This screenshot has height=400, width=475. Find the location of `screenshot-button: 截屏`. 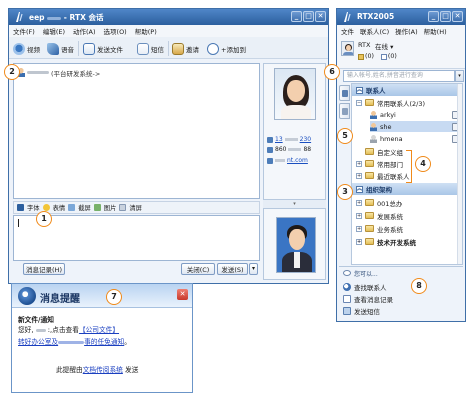

screenshot-button: 截屏 is located at coordinates (84, 207).